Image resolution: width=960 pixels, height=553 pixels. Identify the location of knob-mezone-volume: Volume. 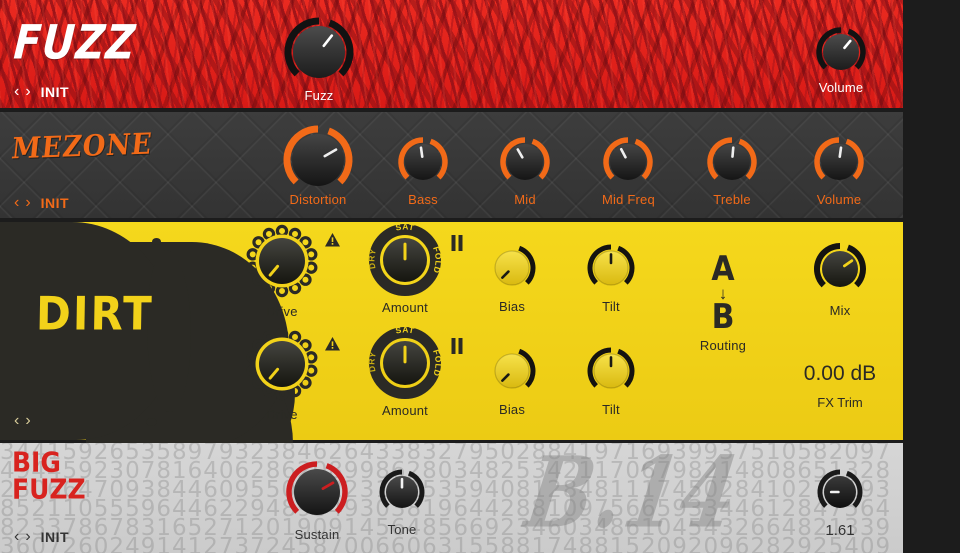
(839, 172).